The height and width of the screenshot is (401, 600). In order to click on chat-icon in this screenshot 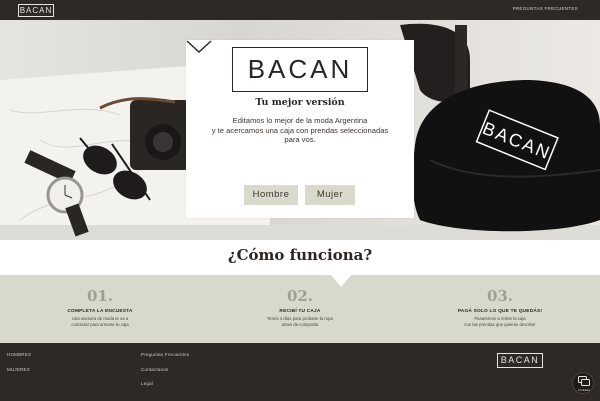, I will do `click(584, 381)`.